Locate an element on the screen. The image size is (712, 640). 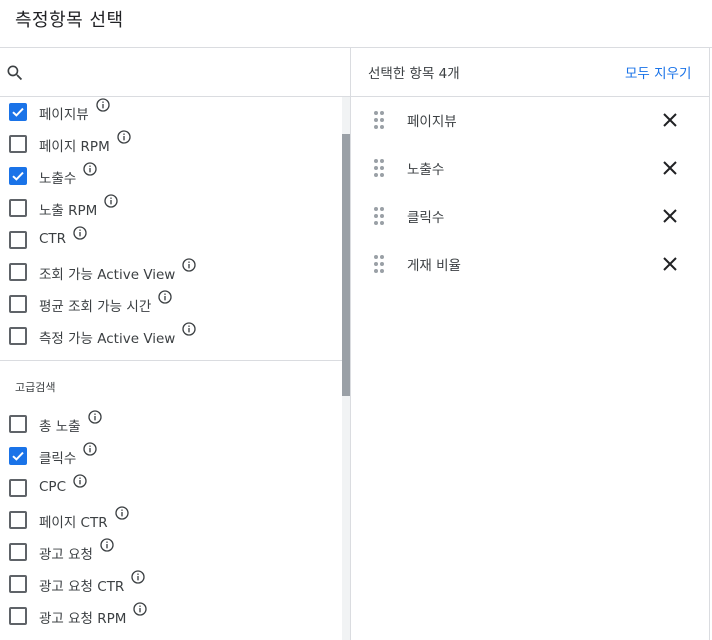
selected-item-label: 페이지뷰 is located at coordinates (432, 122).